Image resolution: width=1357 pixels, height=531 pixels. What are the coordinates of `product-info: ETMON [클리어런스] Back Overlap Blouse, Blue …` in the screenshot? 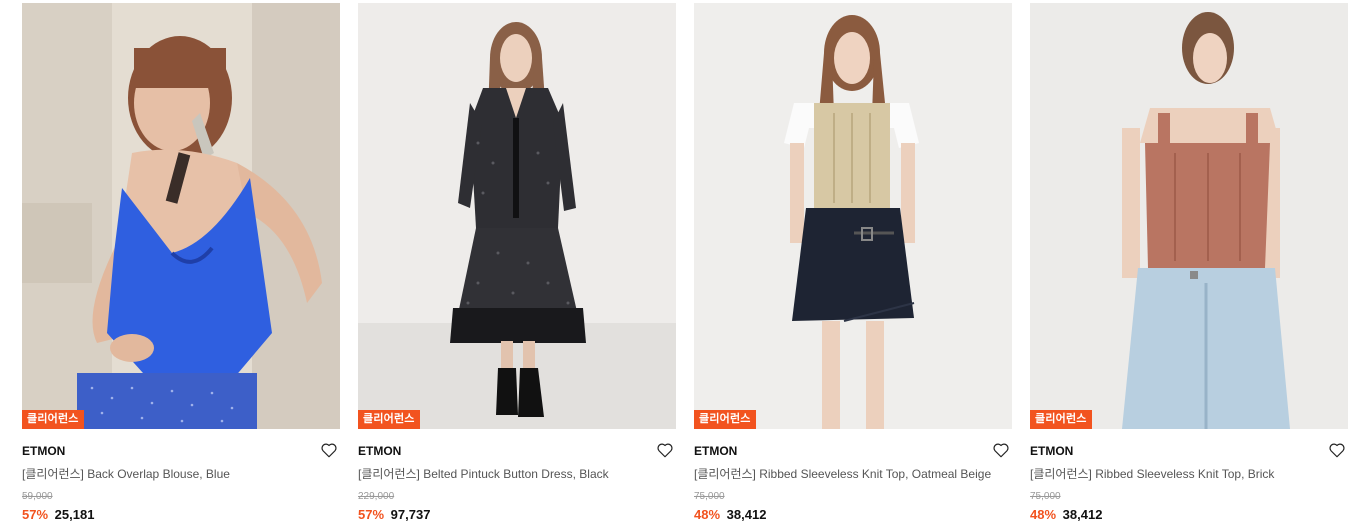 It's located at (181, 476).